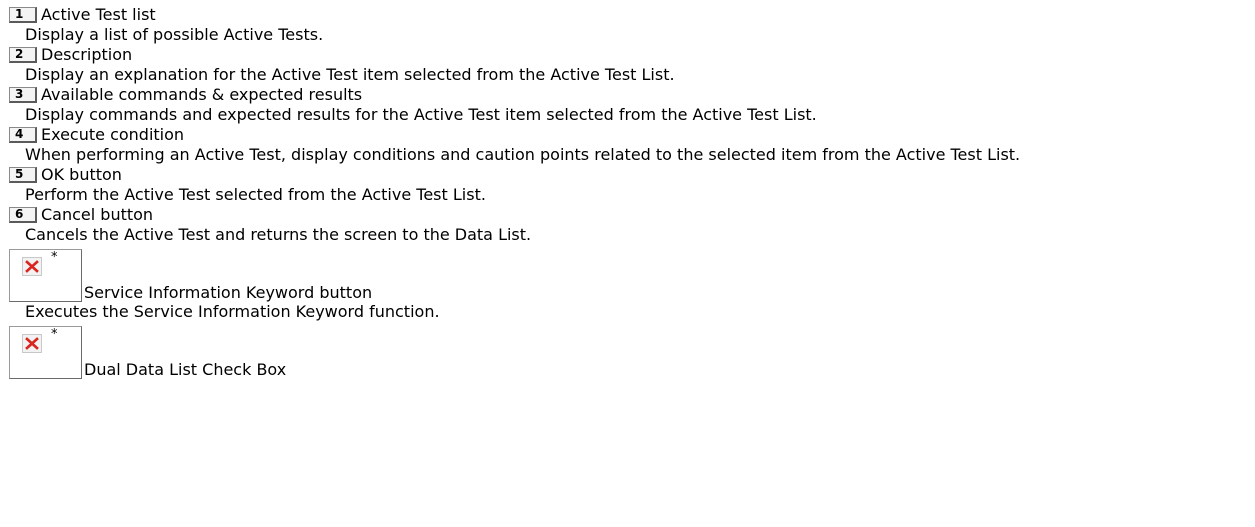 The height and width of the screenshot is (527, 1255). I want to click on item-title: Service Information Keyword button, so click(228, 292).